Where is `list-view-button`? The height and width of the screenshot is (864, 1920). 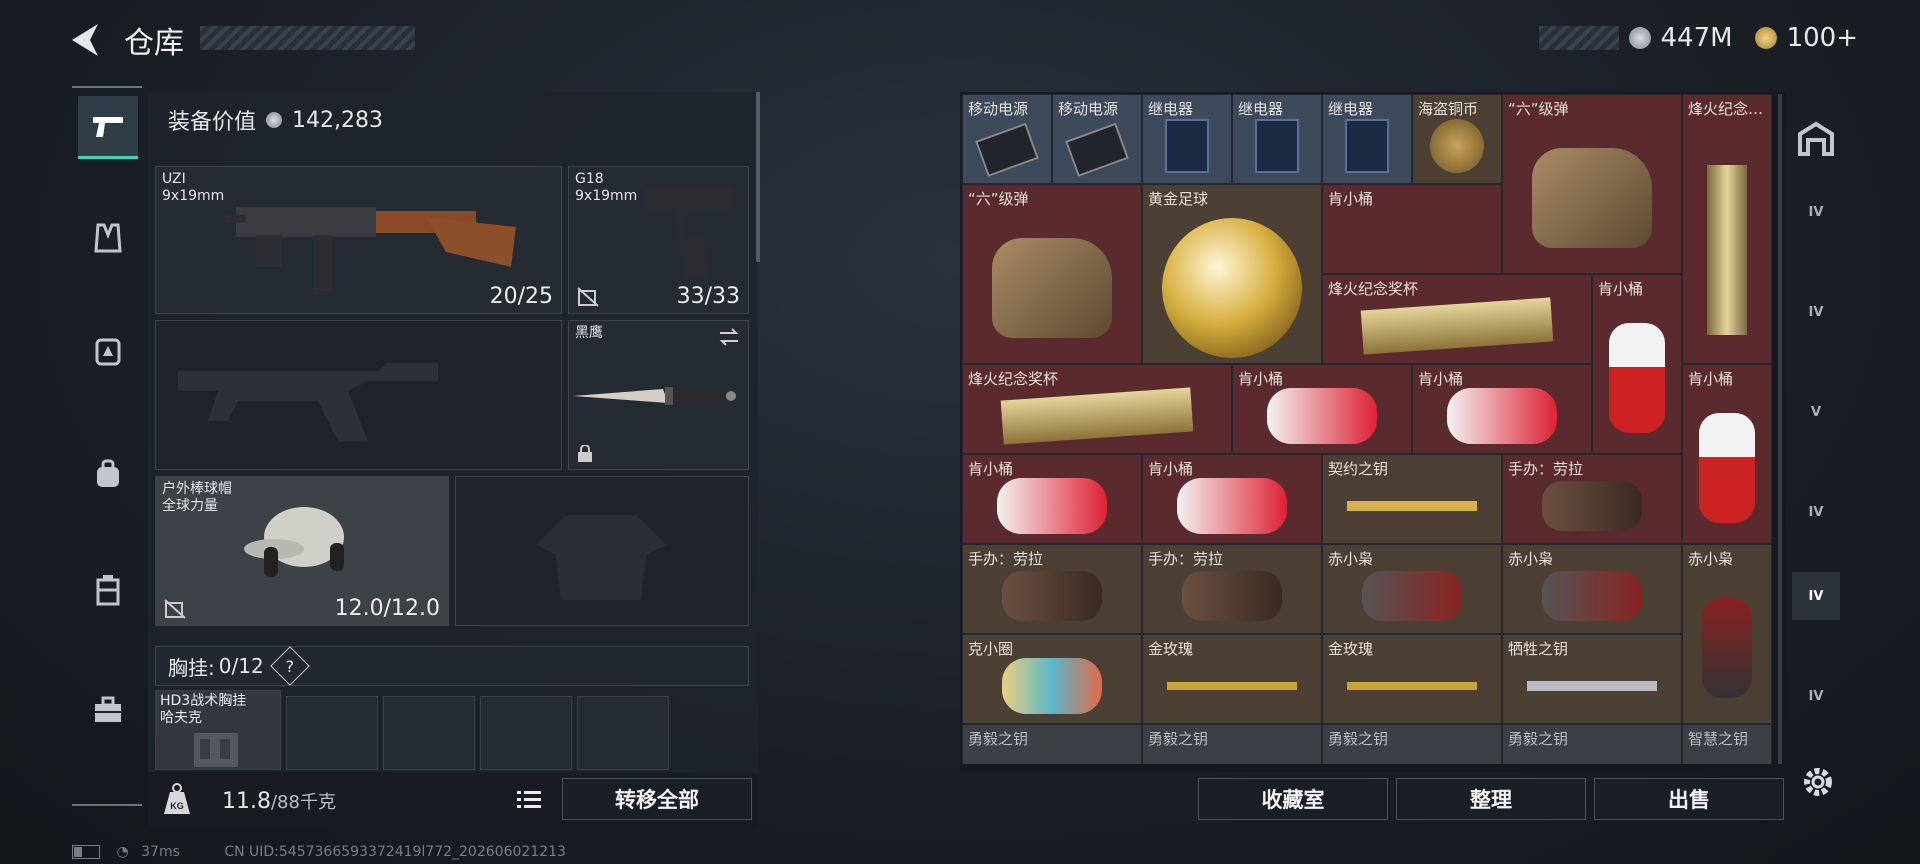 list-view-button is located at coordinates (529, 799).